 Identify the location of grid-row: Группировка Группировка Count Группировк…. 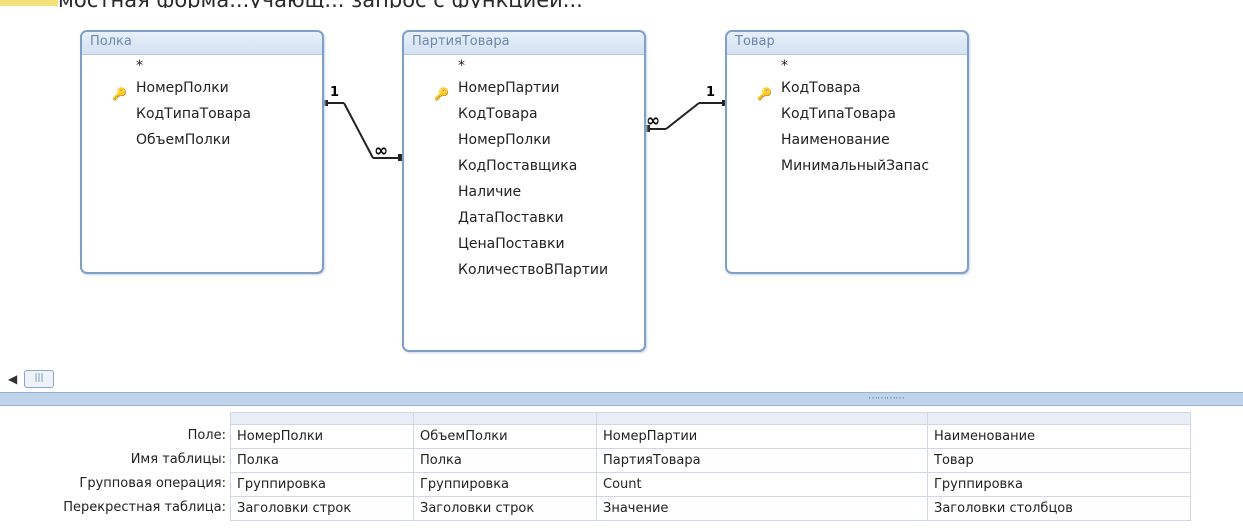
(710, 484).